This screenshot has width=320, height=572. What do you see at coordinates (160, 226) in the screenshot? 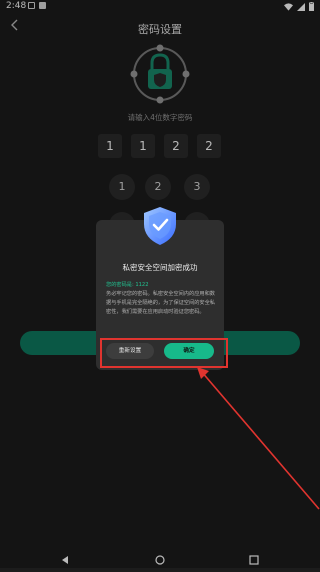
I see `shield-check-icon` at bounding box center [160, 226].